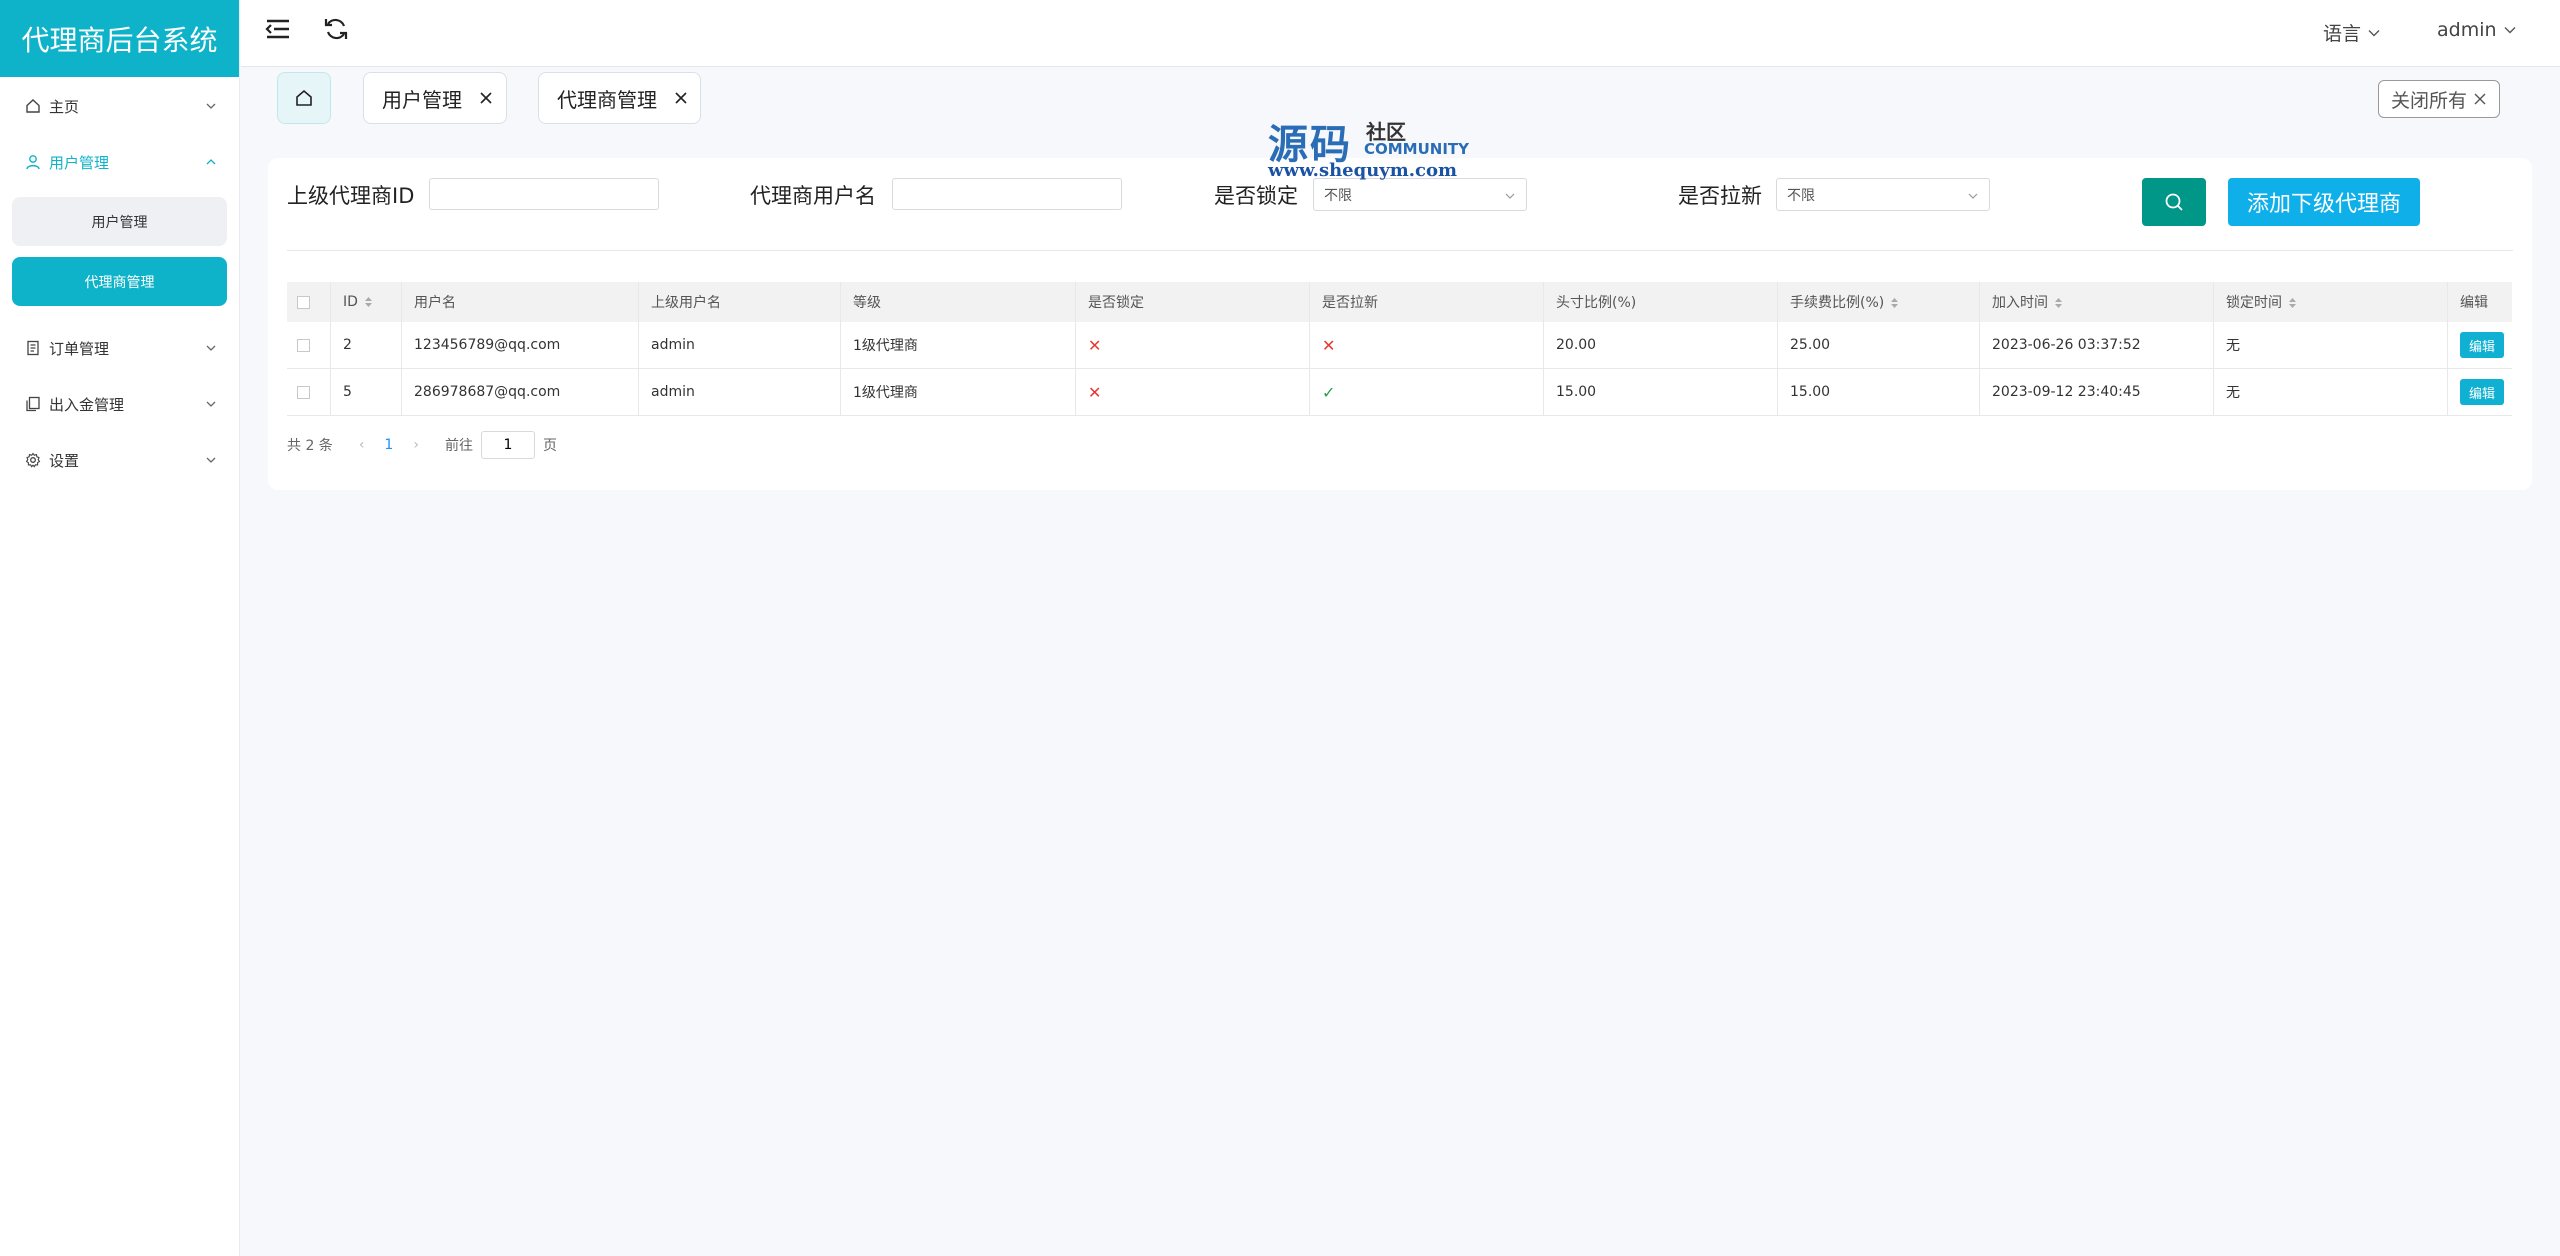  I want to click on sidebar-subitem-agent-management: 代理商管理, so click(119, 281).